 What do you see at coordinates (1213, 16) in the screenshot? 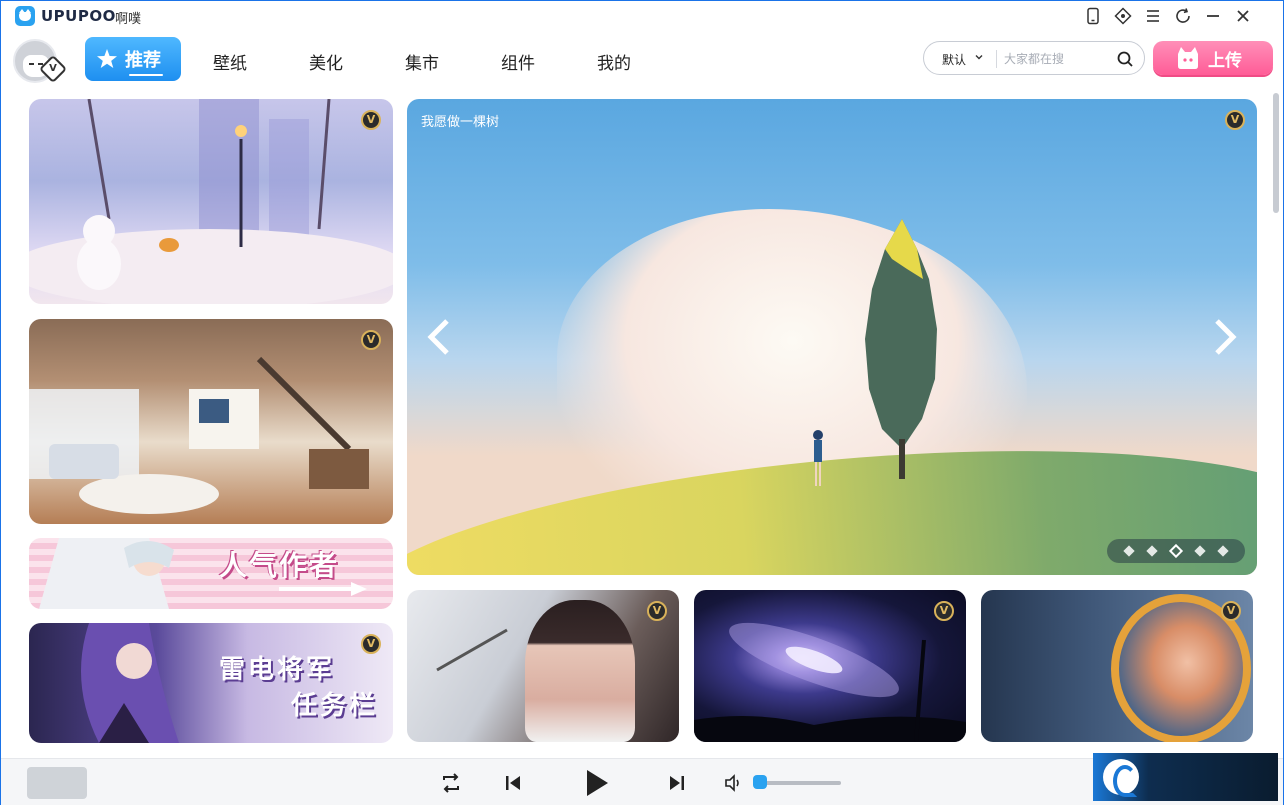
I see `minimize-icon` at bounding box center [1213, 16].